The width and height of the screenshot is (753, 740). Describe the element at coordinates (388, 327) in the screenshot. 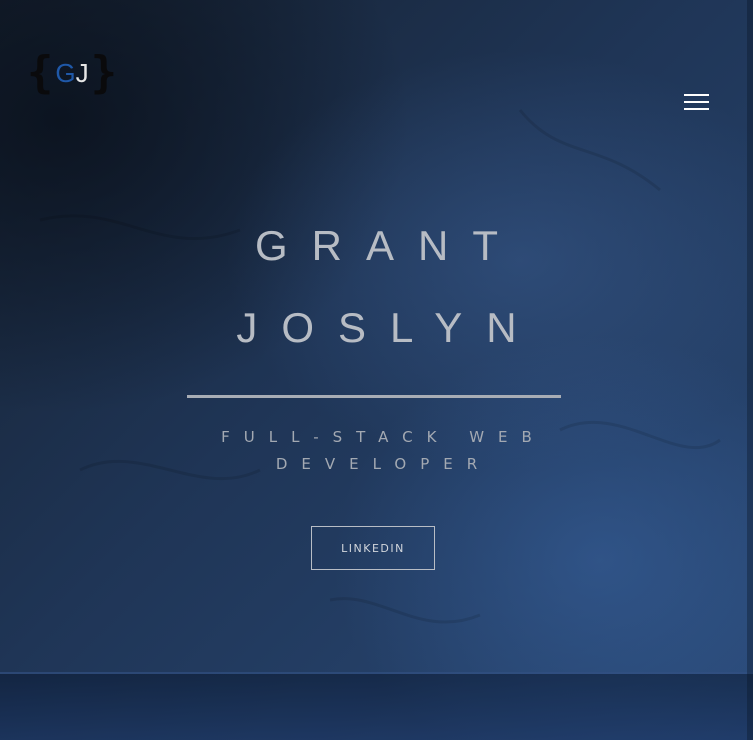

I see `hero-last-name: JOSLYN` at that location.